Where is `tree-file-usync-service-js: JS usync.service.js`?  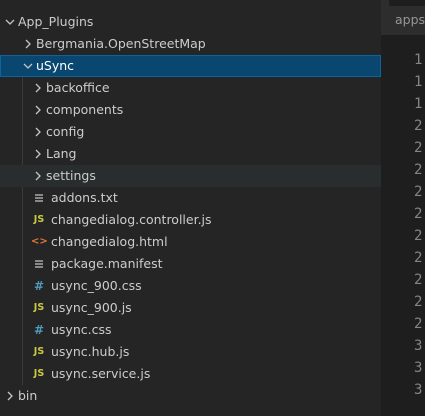 tree-file-usync-service-js: JS usync.service.js is located at coordinates (190, 374).